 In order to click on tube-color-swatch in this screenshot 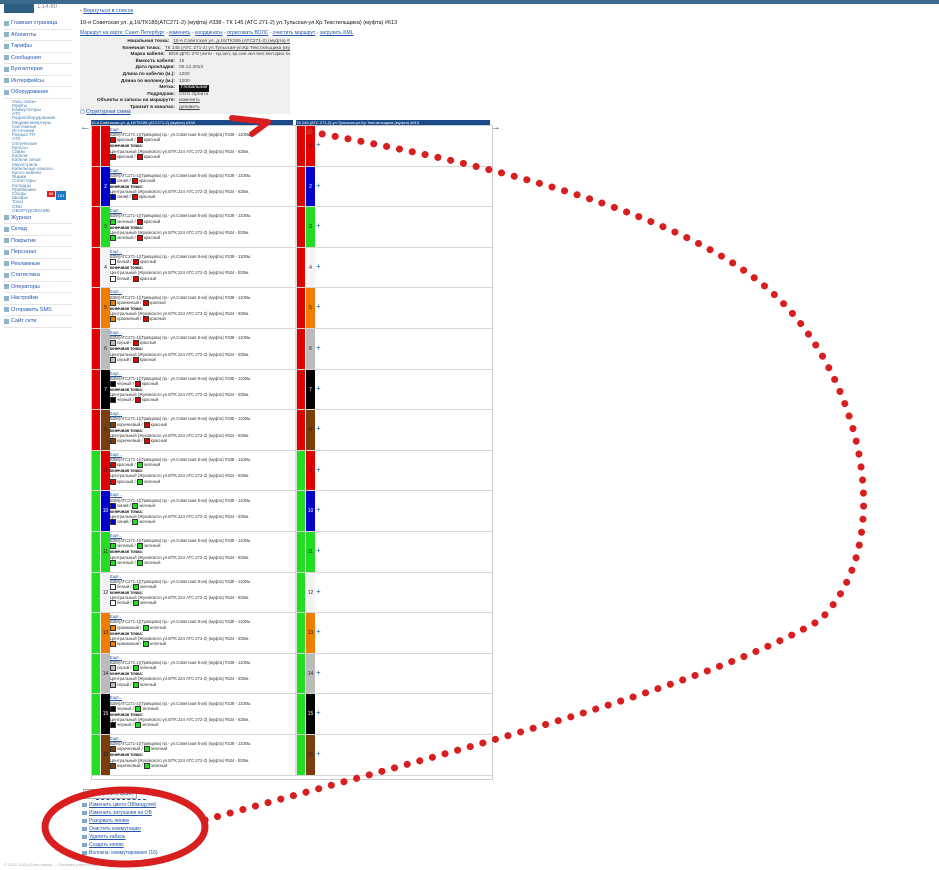, I will do `click(134, 522)`.